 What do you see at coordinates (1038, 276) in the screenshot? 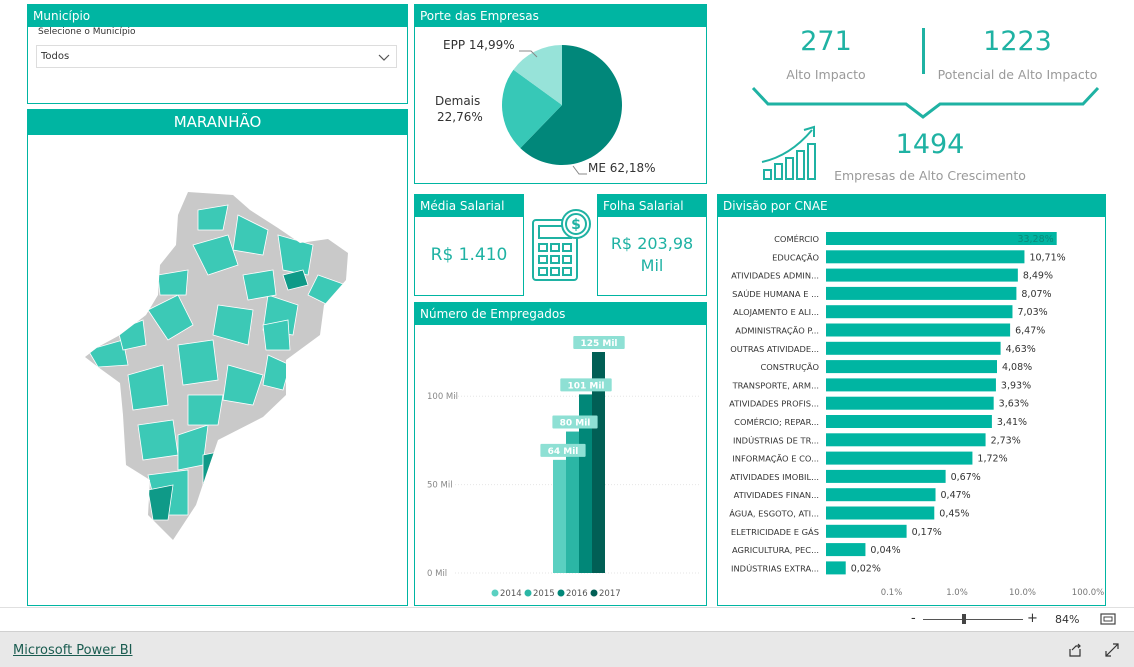
I see `cnae-value-label: 8,49%` at bounding box center [1038, 276].